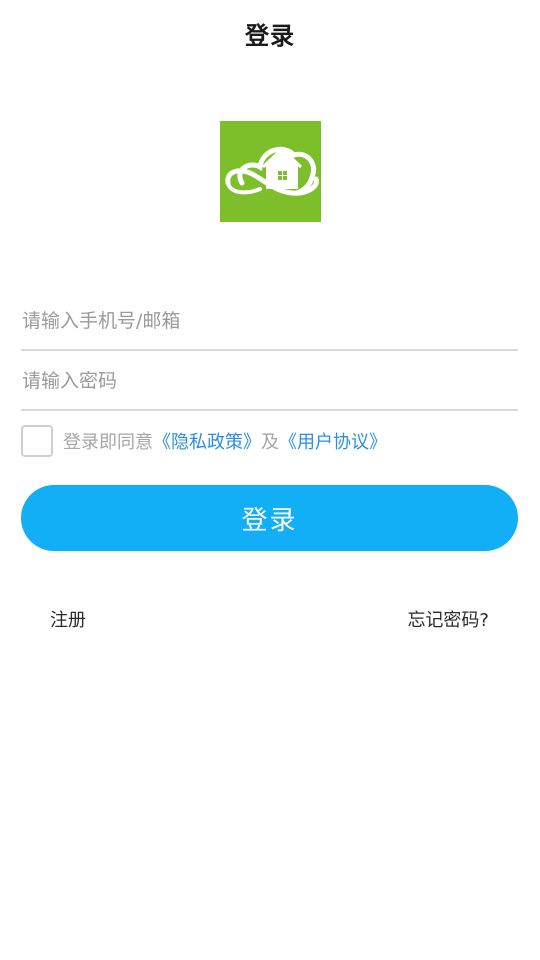 The height and width of the screenshot is (960, 540). I want to click on phone-email-field, so click(270, 322).